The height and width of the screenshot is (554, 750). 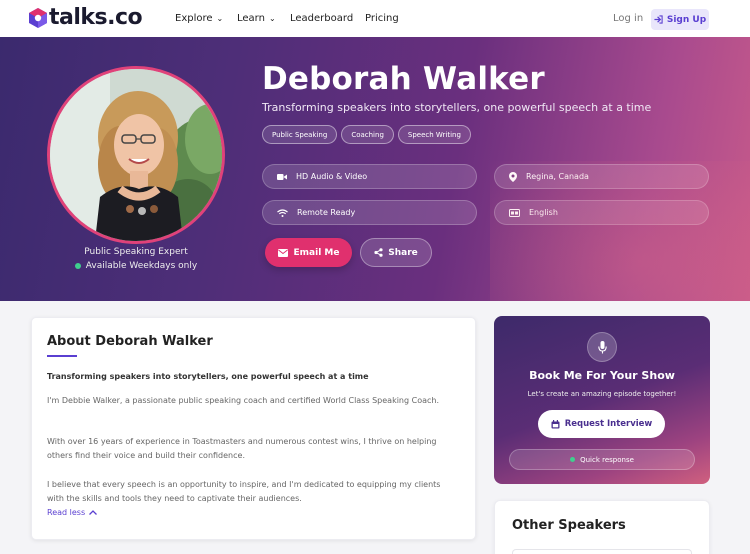 What do you see at coordinates (602, 551) in the screenshot?
I see `speaker-card` at bounding box center [602, 551].